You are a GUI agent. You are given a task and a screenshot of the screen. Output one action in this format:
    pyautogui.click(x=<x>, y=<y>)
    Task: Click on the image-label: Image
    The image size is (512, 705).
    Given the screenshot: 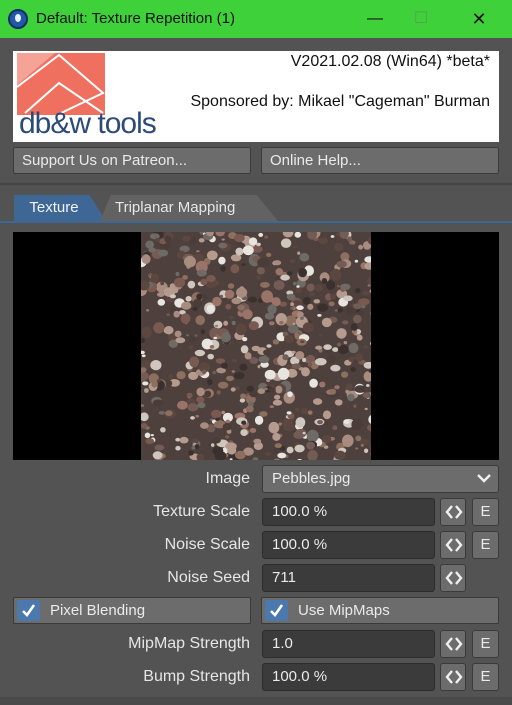 What is the action you would take?
    pyautogui.click(x=227, y=478)
    